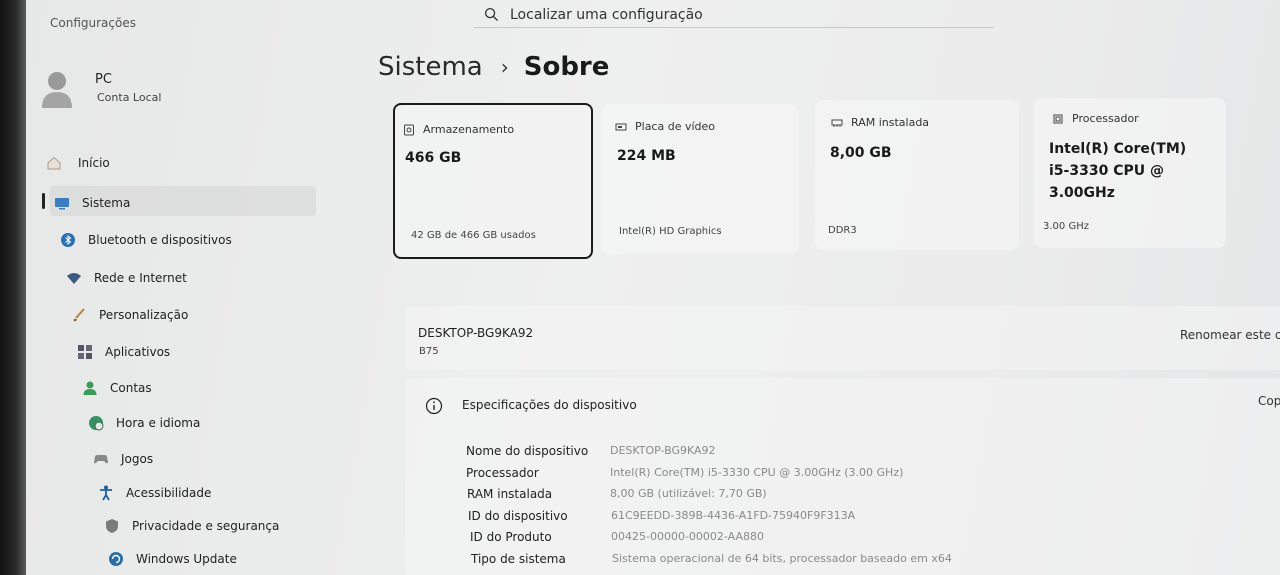 This screenshot has width=1280, height=575. I want to click on spec-value: 61C9EEDD-389B-4436-A1FD-75940F9F313A, so click(733, 515).